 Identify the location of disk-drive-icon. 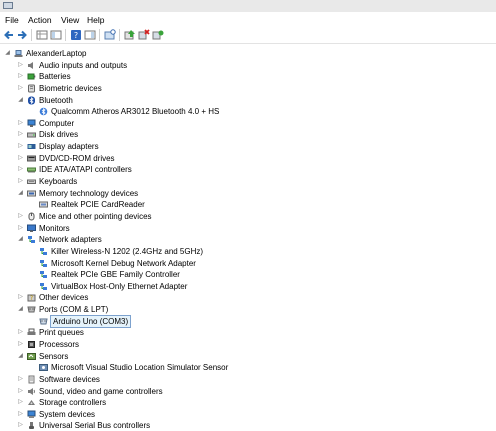
(31, 135).